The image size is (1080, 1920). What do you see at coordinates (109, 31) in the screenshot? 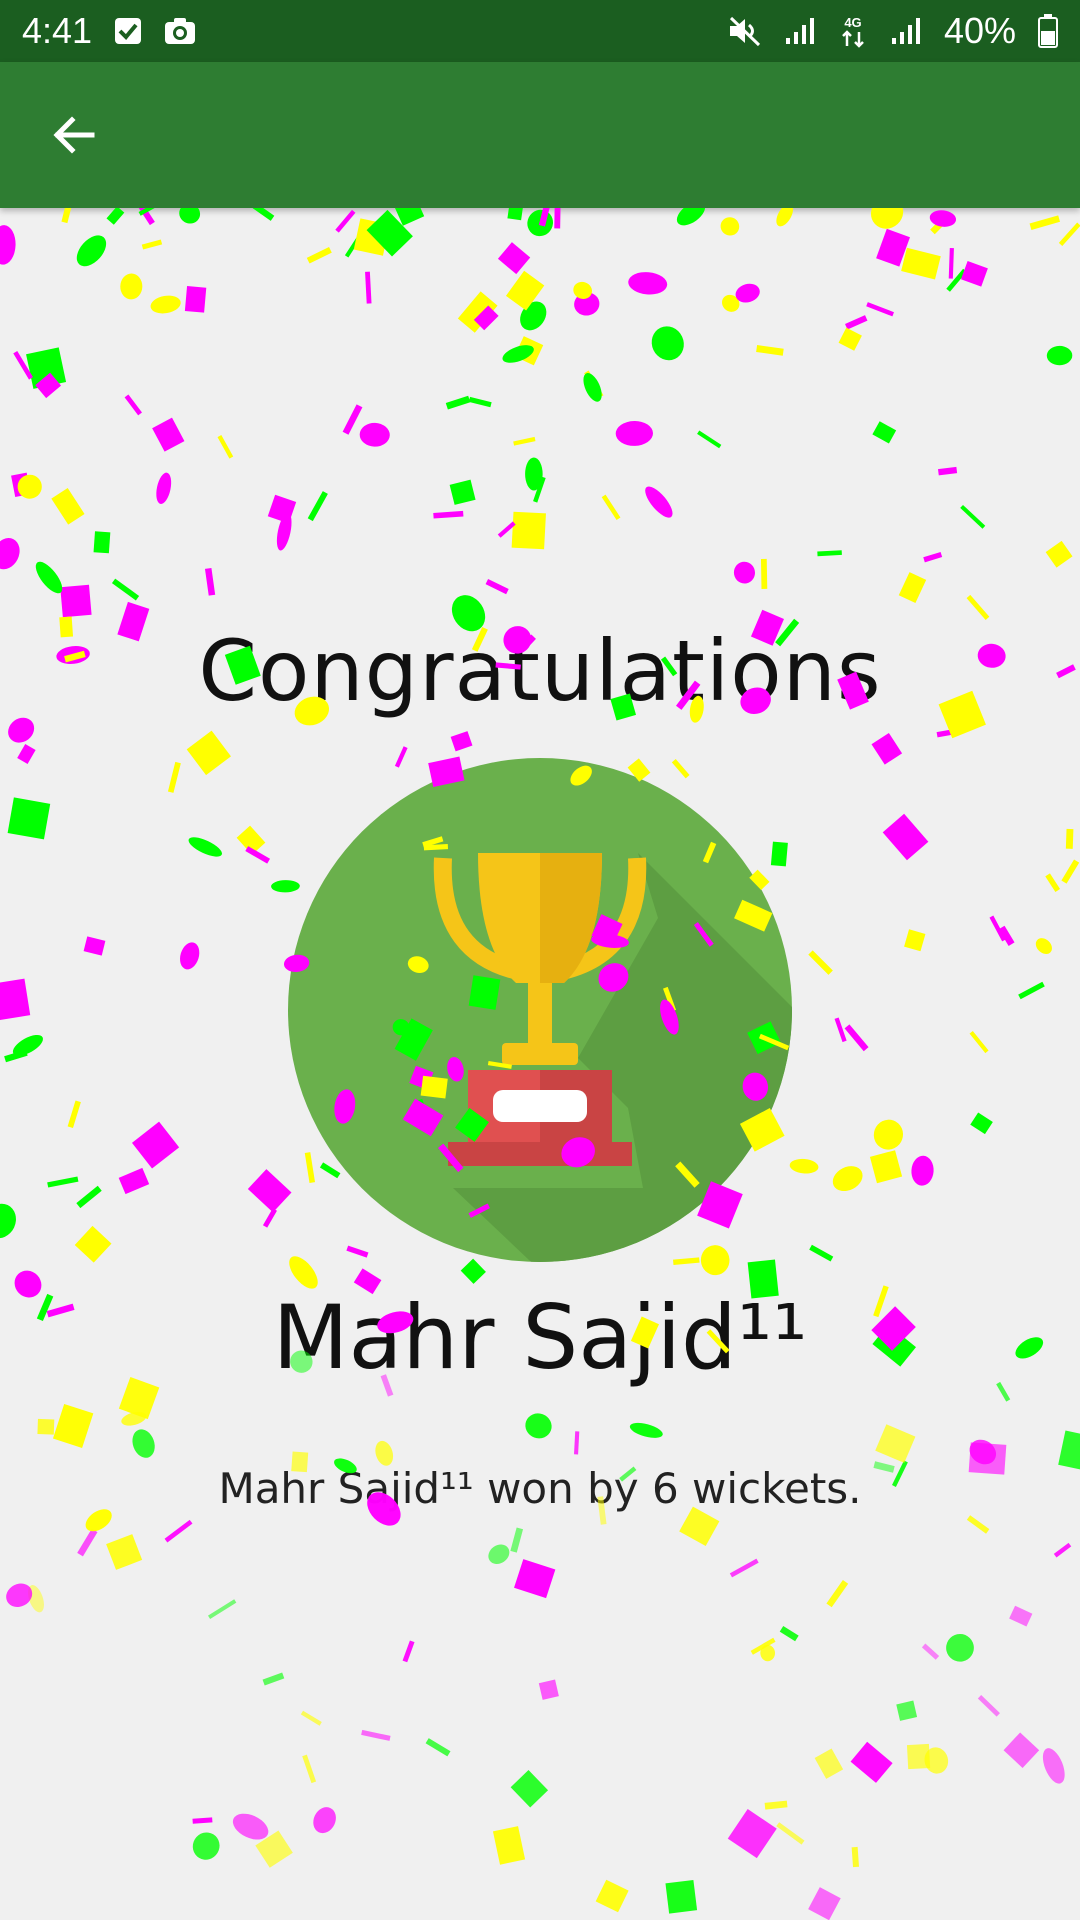
I see `status-left: 4:41` at bounding box center [109, 31].